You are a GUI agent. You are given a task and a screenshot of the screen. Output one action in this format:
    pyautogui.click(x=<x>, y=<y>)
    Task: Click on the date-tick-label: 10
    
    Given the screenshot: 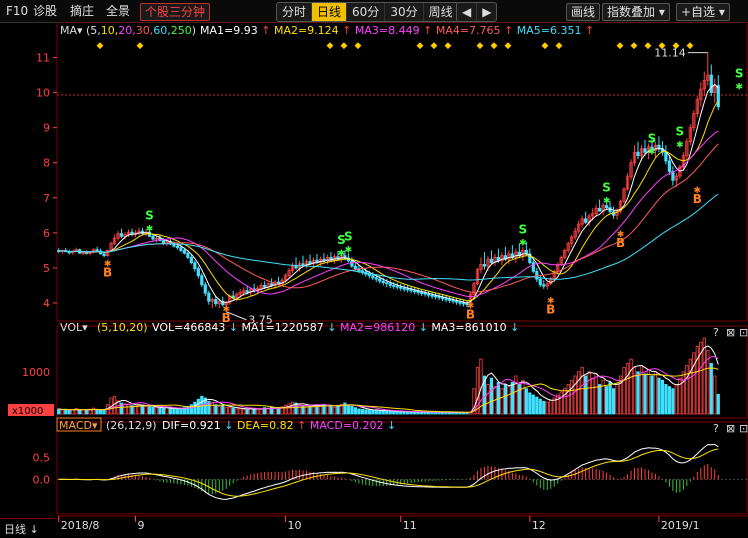 What is the action you would take?
    pyautogui.click(x=295, y=525)
    